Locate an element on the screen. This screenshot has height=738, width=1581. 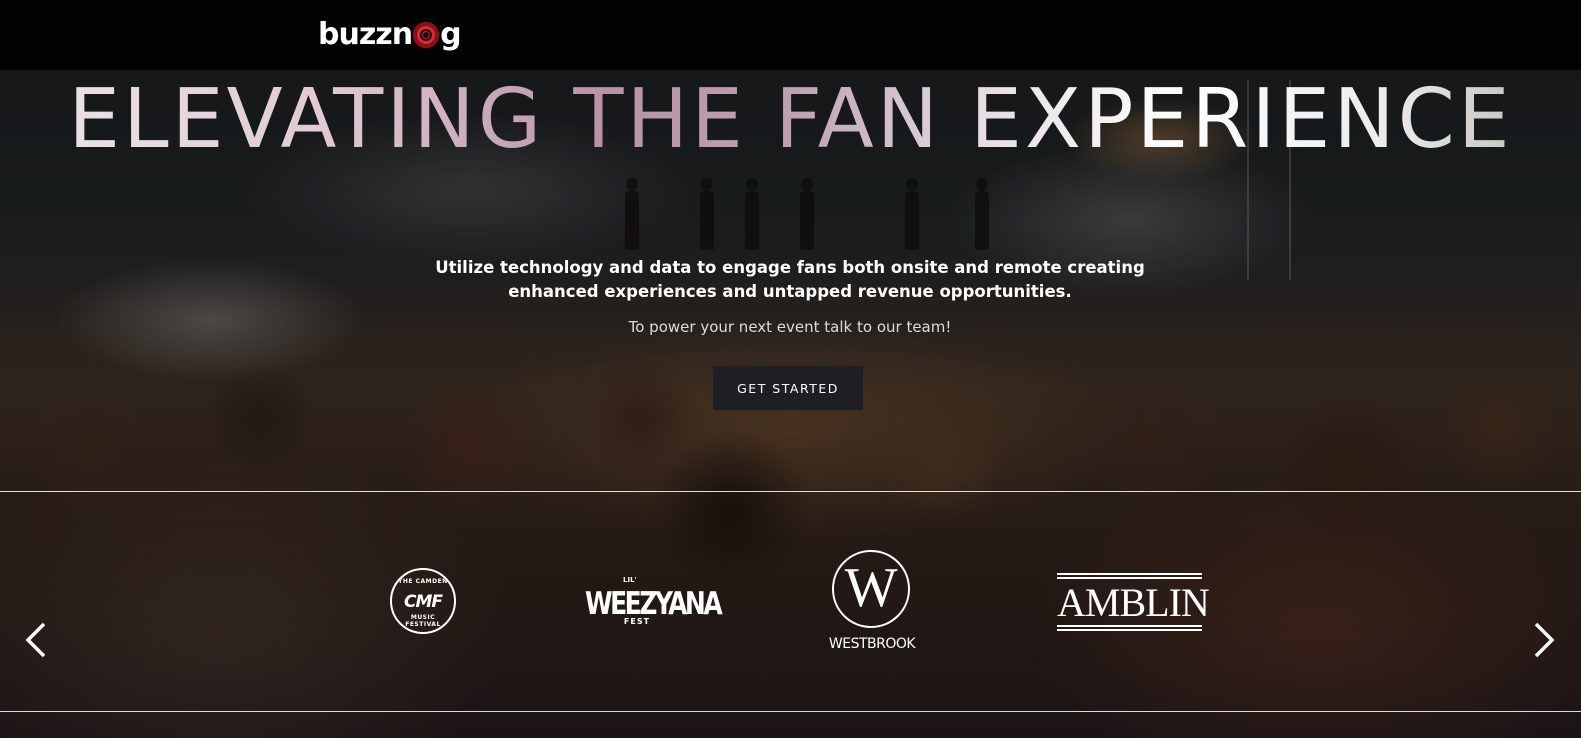
cmf-mark: CMF is located at coordinates (423, 602).